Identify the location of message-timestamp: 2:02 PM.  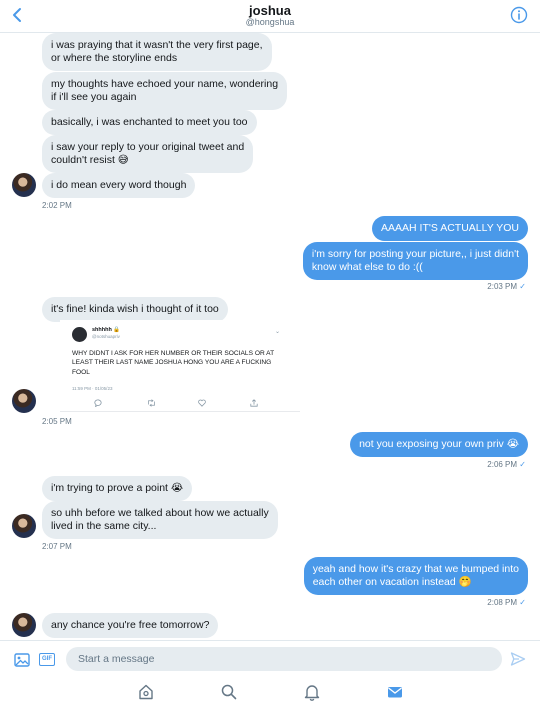
(57, 205).